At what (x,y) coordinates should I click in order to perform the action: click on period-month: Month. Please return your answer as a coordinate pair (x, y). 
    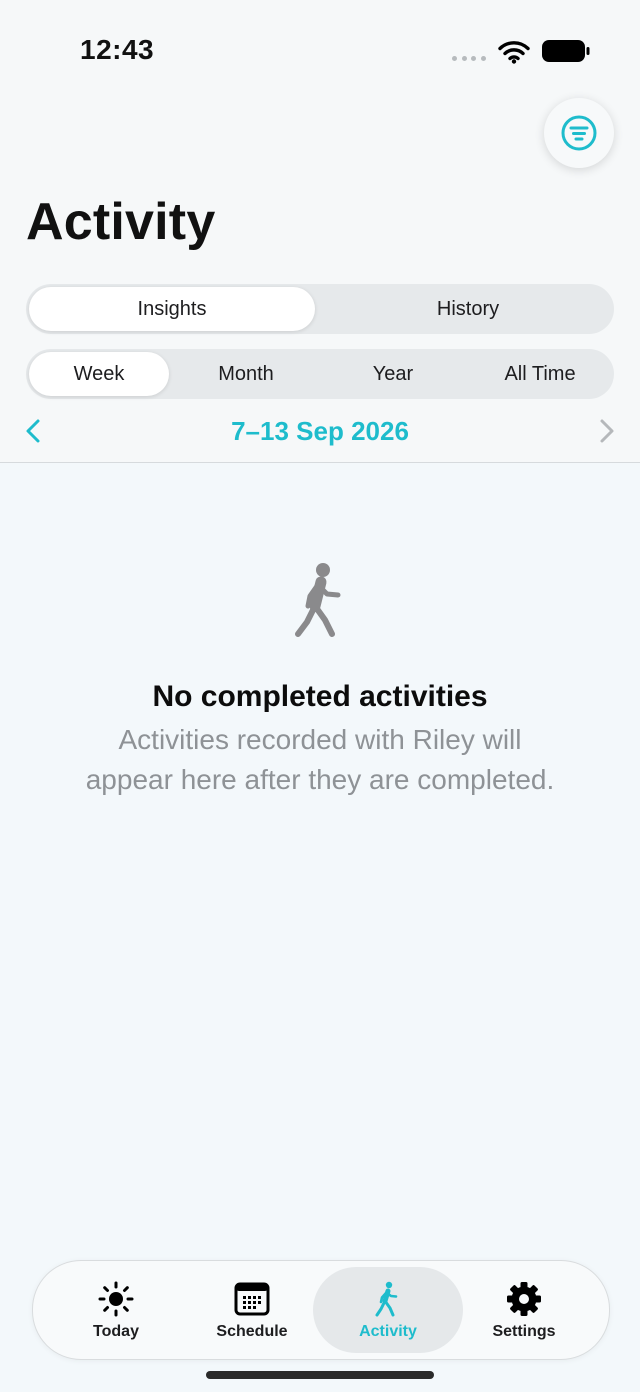
    Looking at the image, I should click on (246, 374).